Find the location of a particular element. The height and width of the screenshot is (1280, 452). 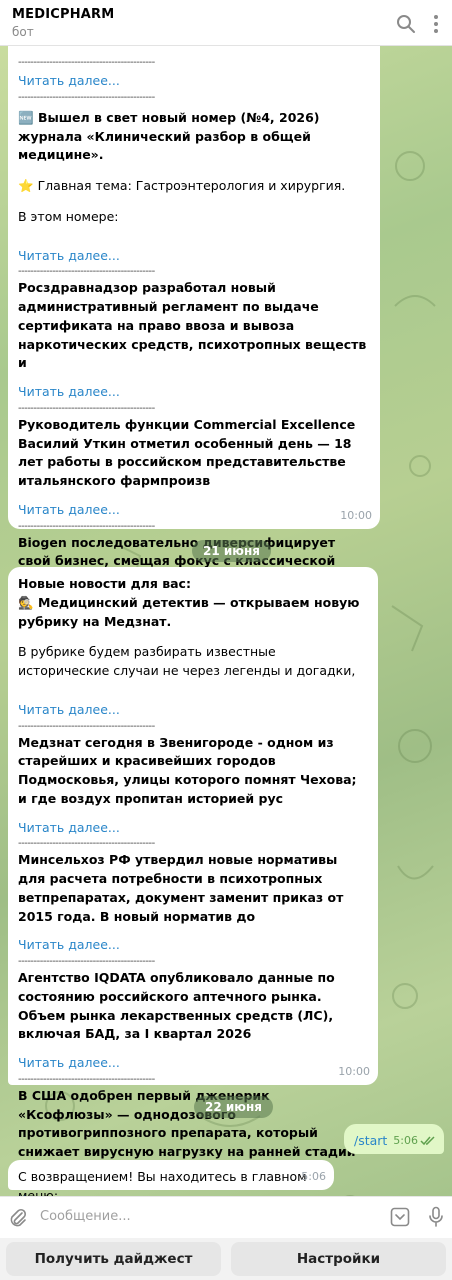

date-separator: 22 июня is located at coordinates (233, 1107).